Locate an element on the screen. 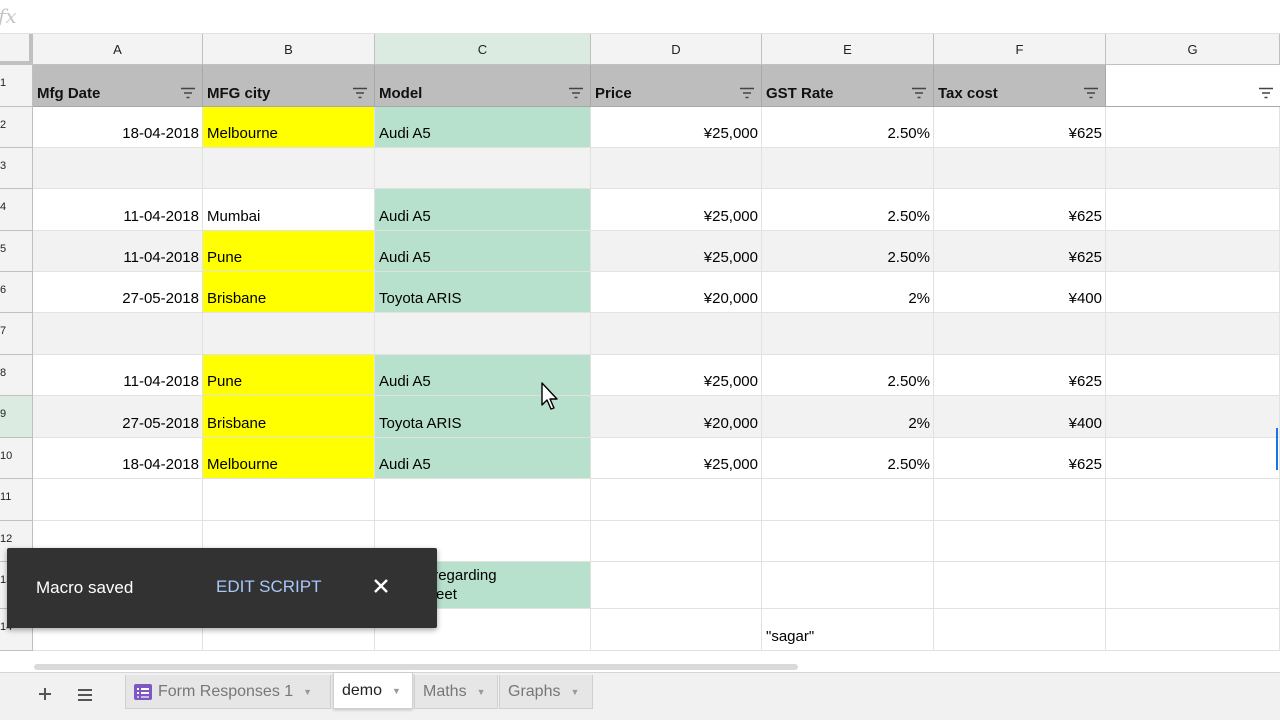 Image resolution: width=1280 pixels, height=720 pixels. cell-a2: 18-04-2018 is located at coordinates (118, 127).